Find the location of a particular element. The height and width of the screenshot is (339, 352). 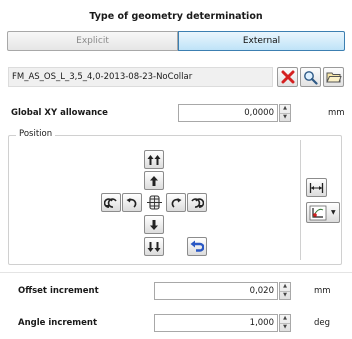

double-rotate-left-icon is located at coordinates (110, 203).